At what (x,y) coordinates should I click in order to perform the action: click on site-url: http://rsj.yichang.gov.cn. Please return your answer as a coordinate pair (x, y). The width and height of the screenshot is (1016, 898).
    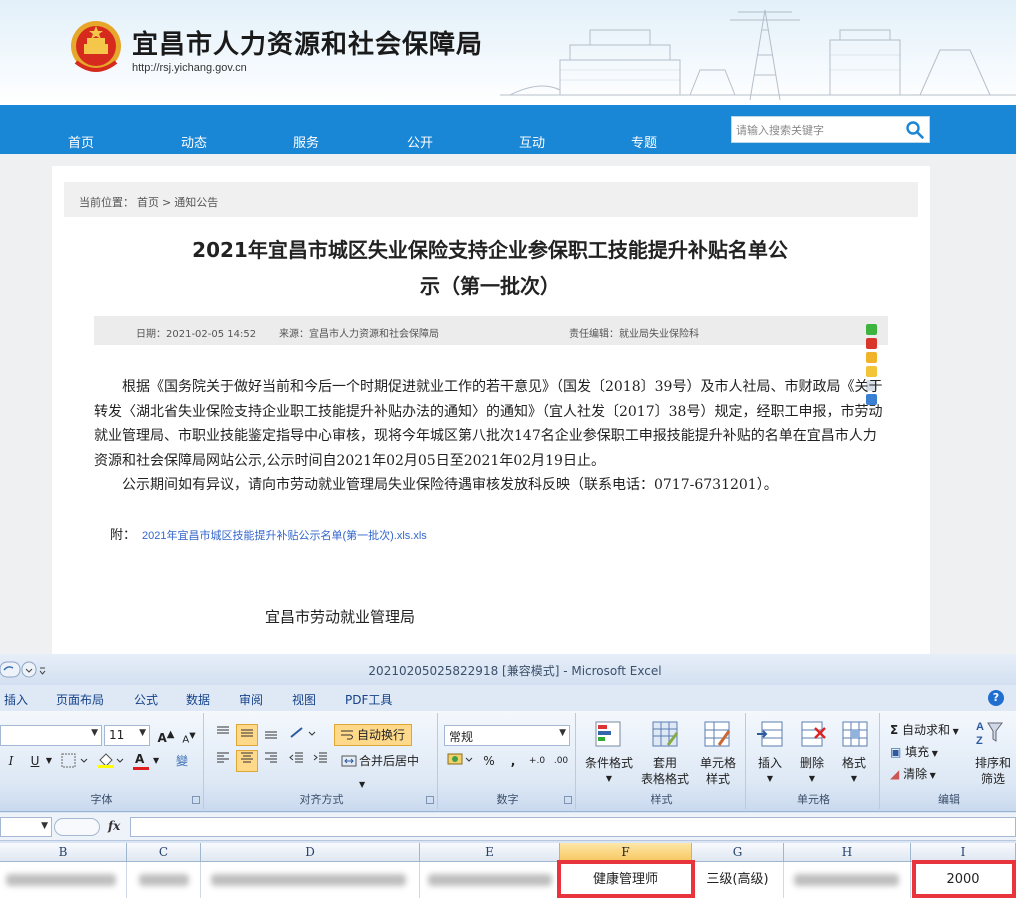
    Looking at the image, I should click on (189, 68).